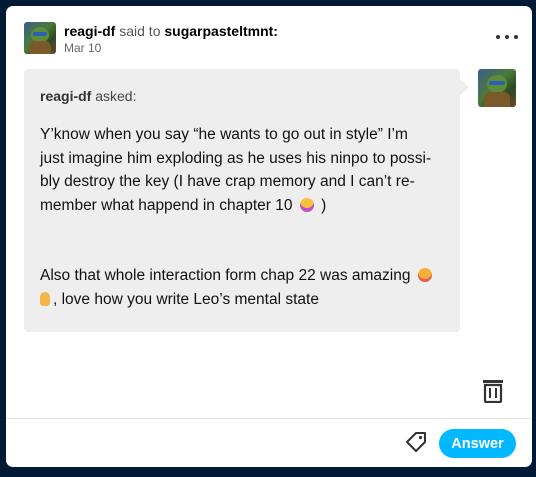 This screenshot has height=477, width=536. What do you see at coordinates (507, 37) in the screenshot?
I see `more-options-icon` at bounding box center [507, 37].